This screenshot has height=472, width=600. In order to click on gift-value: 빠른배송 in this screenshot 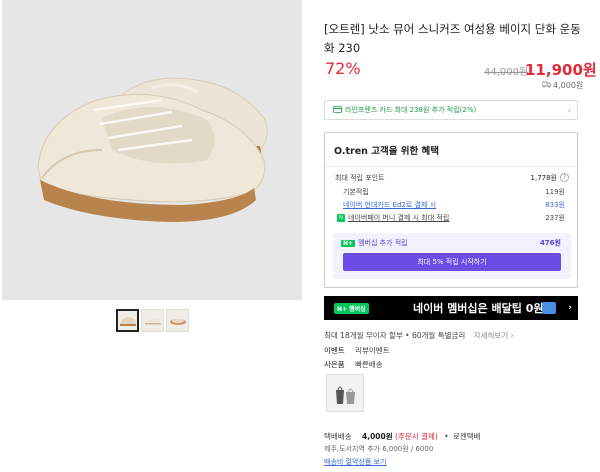, I will do `click(369, 364)`.